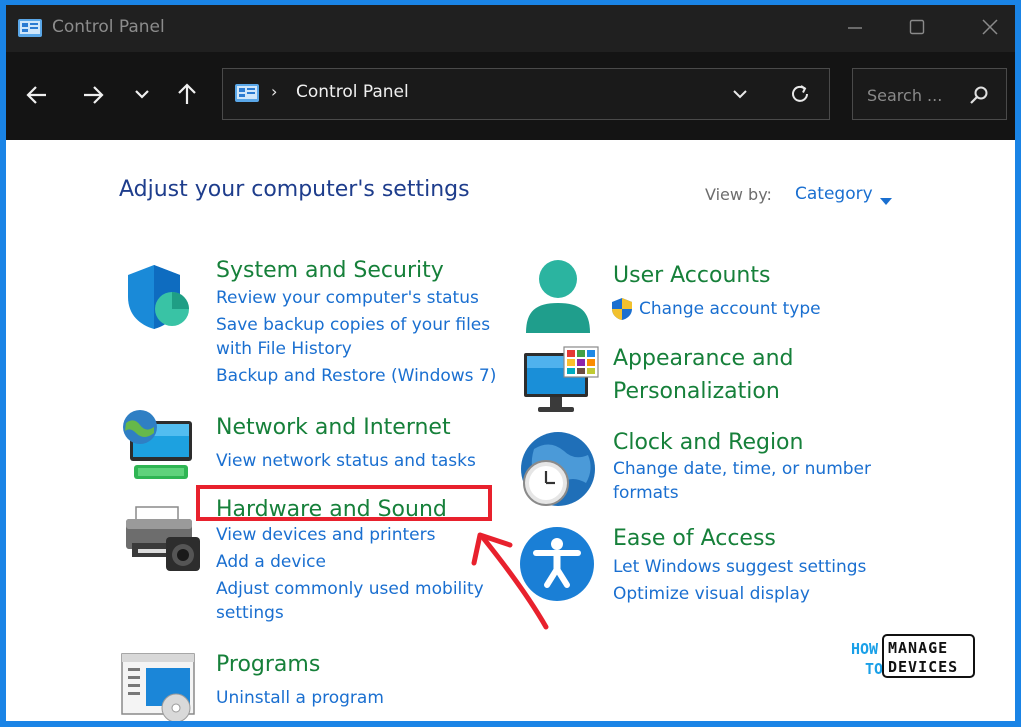  What do you see at coordinates (330, 270) in the screenshot?
I see `category-system-and-security: System and Security` at bounding box center [330, 270].